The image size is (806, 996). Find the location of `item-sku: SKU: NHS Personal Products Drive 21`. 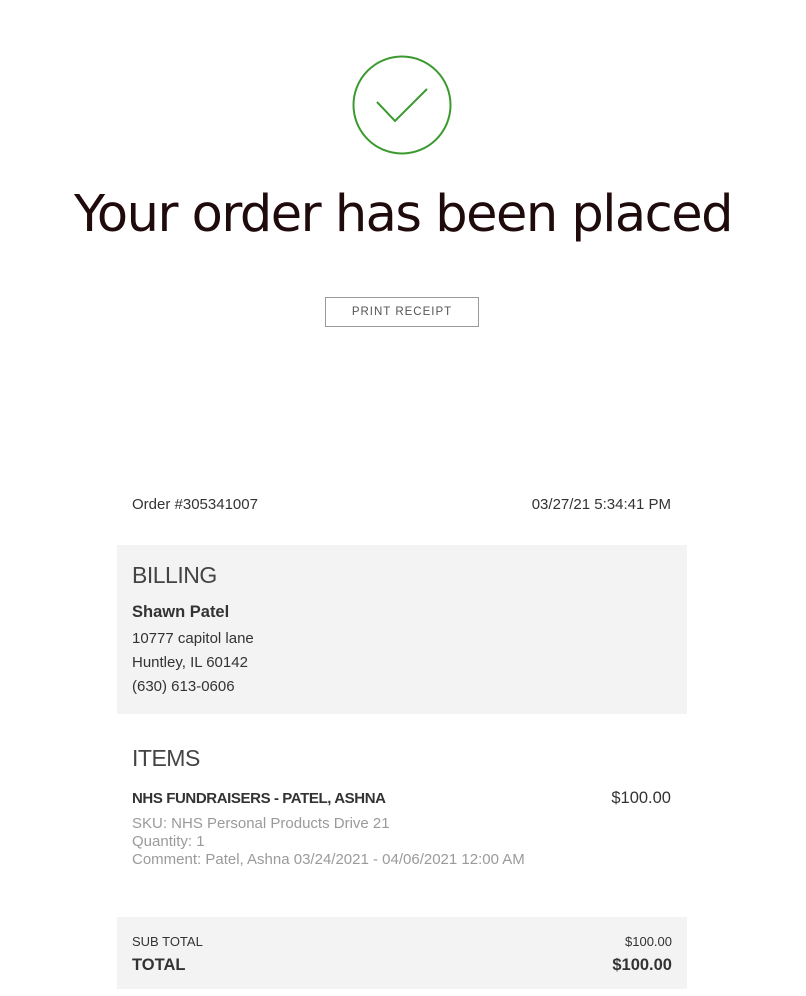

item-sku: SKU: NHS Personal Products Drive 21 is located at coordinates (261, 823).